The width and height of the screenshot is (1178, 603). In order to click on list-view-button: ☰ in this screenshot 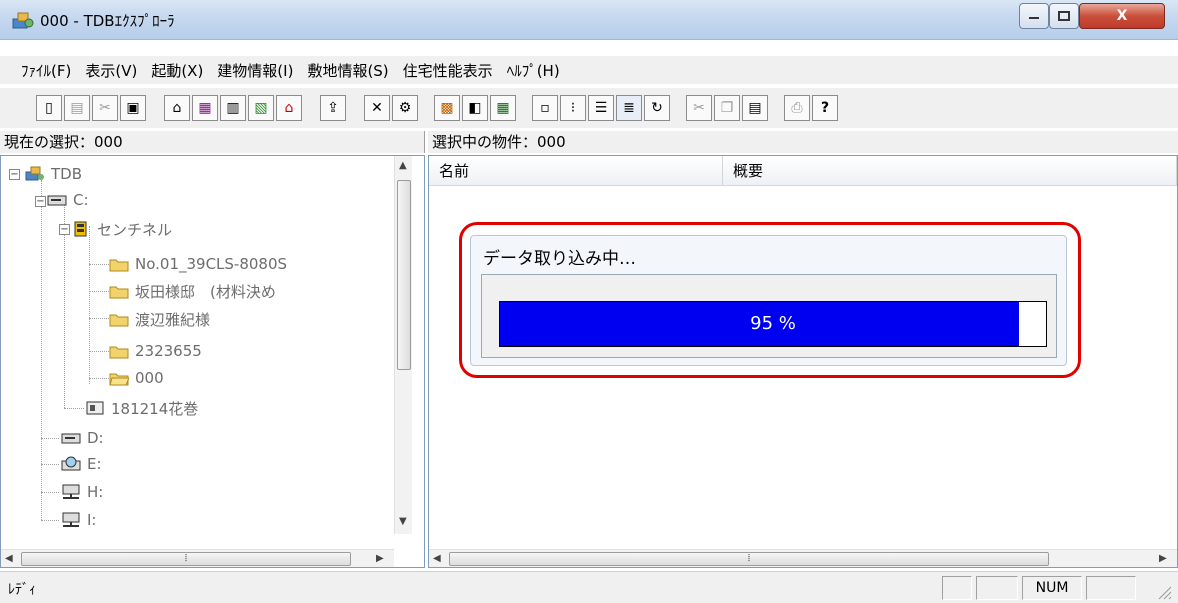, I will do `click(601, 108)`.